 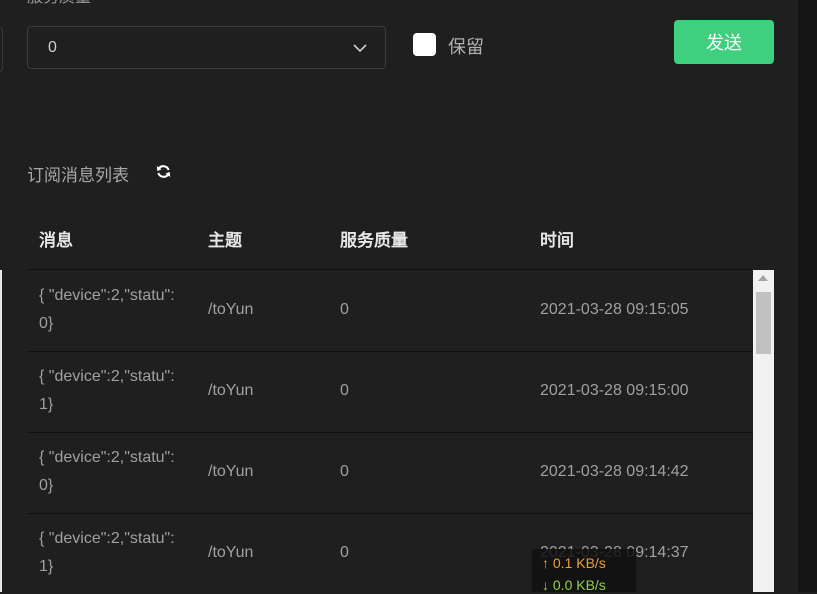 What do you see at coordinates (374, 240) in the screenshot?
I see `column-header-qos: 服务质量` at bounding box center [374, 240].